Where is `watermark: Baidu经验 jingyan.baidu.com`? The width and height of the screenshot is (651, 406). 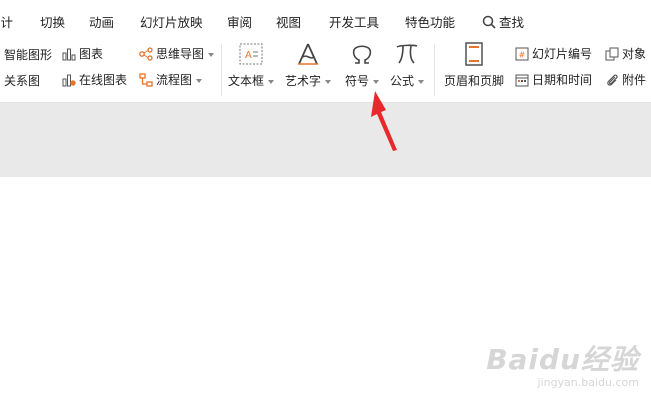
watermark: Baidu经验 jingyan.baidu.com is located at coordinates (562, 363).